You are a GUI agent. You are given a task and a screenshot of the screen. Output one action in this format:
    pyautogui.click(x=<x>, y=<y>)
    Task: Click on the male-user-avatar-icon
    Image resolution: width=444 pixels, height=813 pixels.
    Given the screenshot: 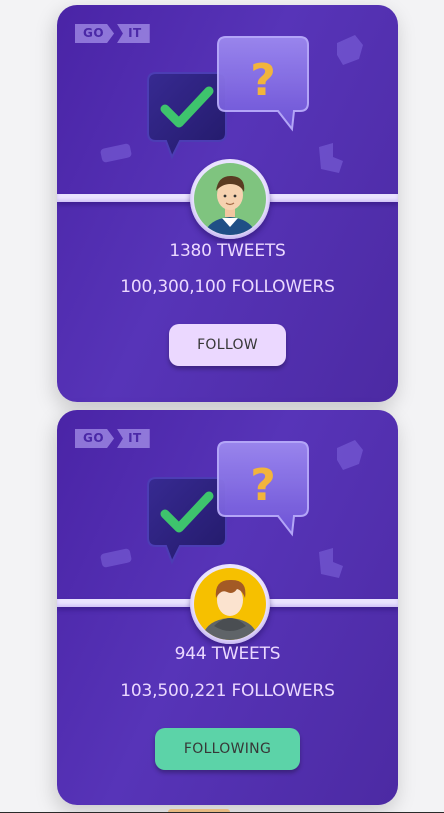 What is the action you would take?
    pyautogui.click(x=230, y=199)
    